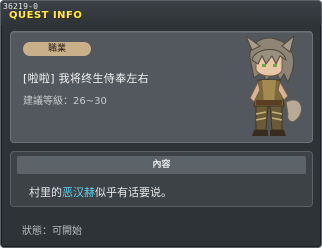 This screenshot has height=248, width=322. Describe the element at coordinates (67, 231) in the screenshot. I see `status-value: 可開始` at that location.